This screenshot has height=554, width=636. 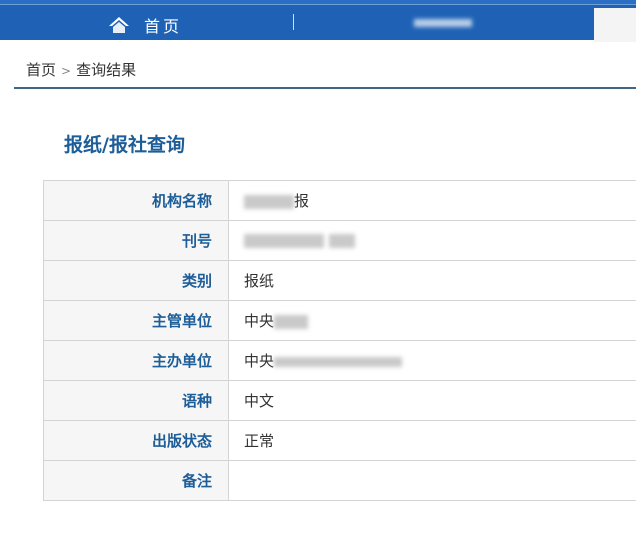 I want to click on table-row: 机构名称 报, so click(x=339, y=200).